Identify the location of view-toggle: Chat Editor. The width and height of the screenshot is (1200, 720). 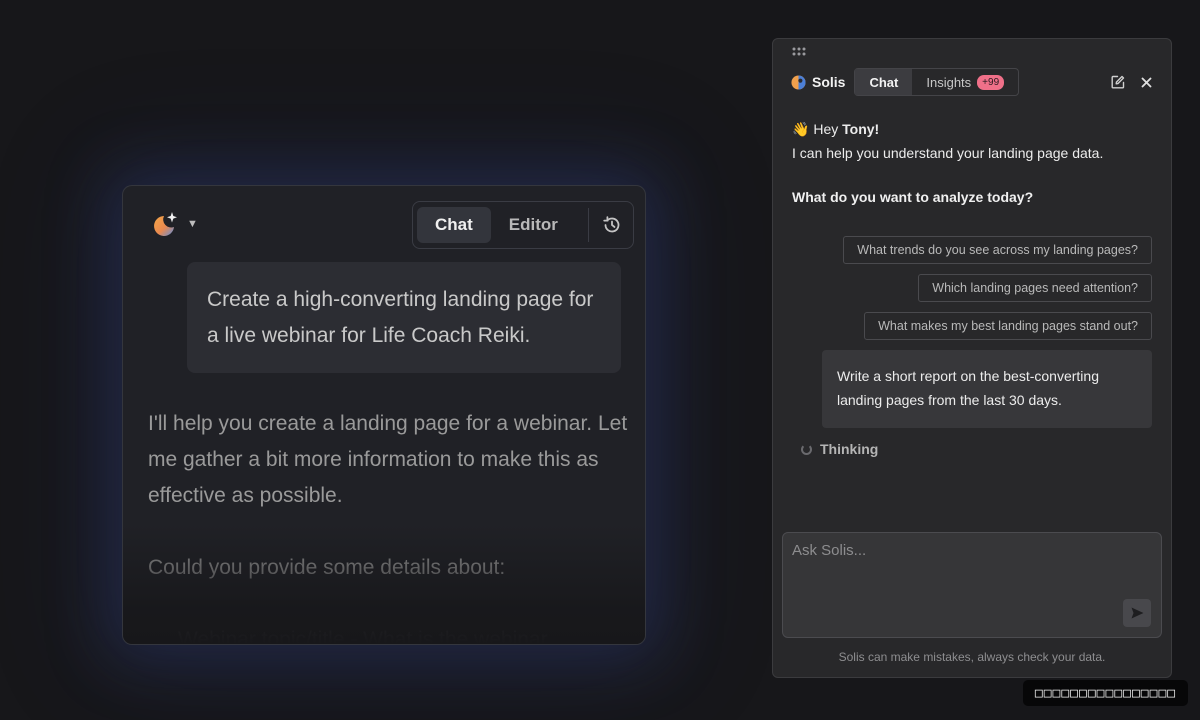
(523, 225).